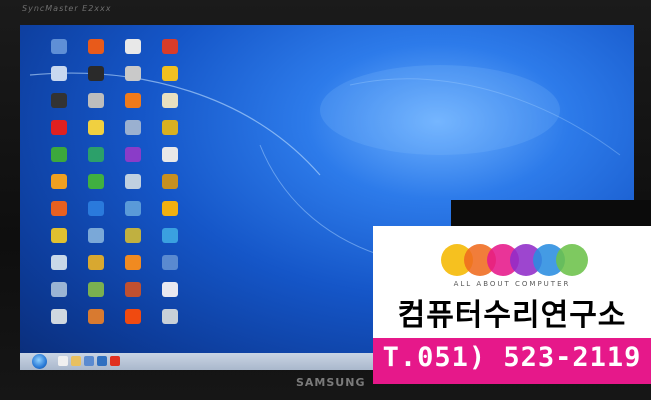 The width and height of the screenshot is (651, 400). I want to click on ad-logo-circles, so click(514, 260).